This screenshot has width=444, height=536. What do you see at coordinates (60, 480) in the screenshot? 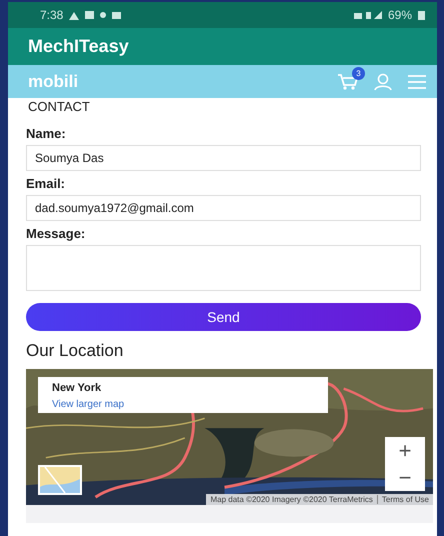
I see `map-layer-button` at bounding box center [60, 480].